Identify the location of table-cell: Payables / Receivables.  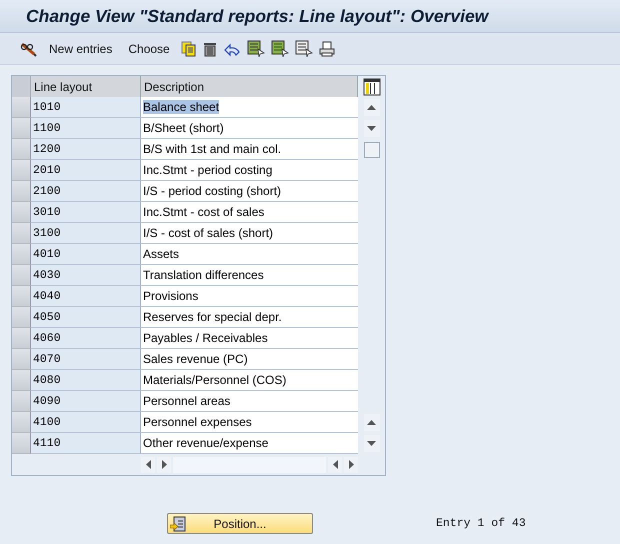
(249, 338).